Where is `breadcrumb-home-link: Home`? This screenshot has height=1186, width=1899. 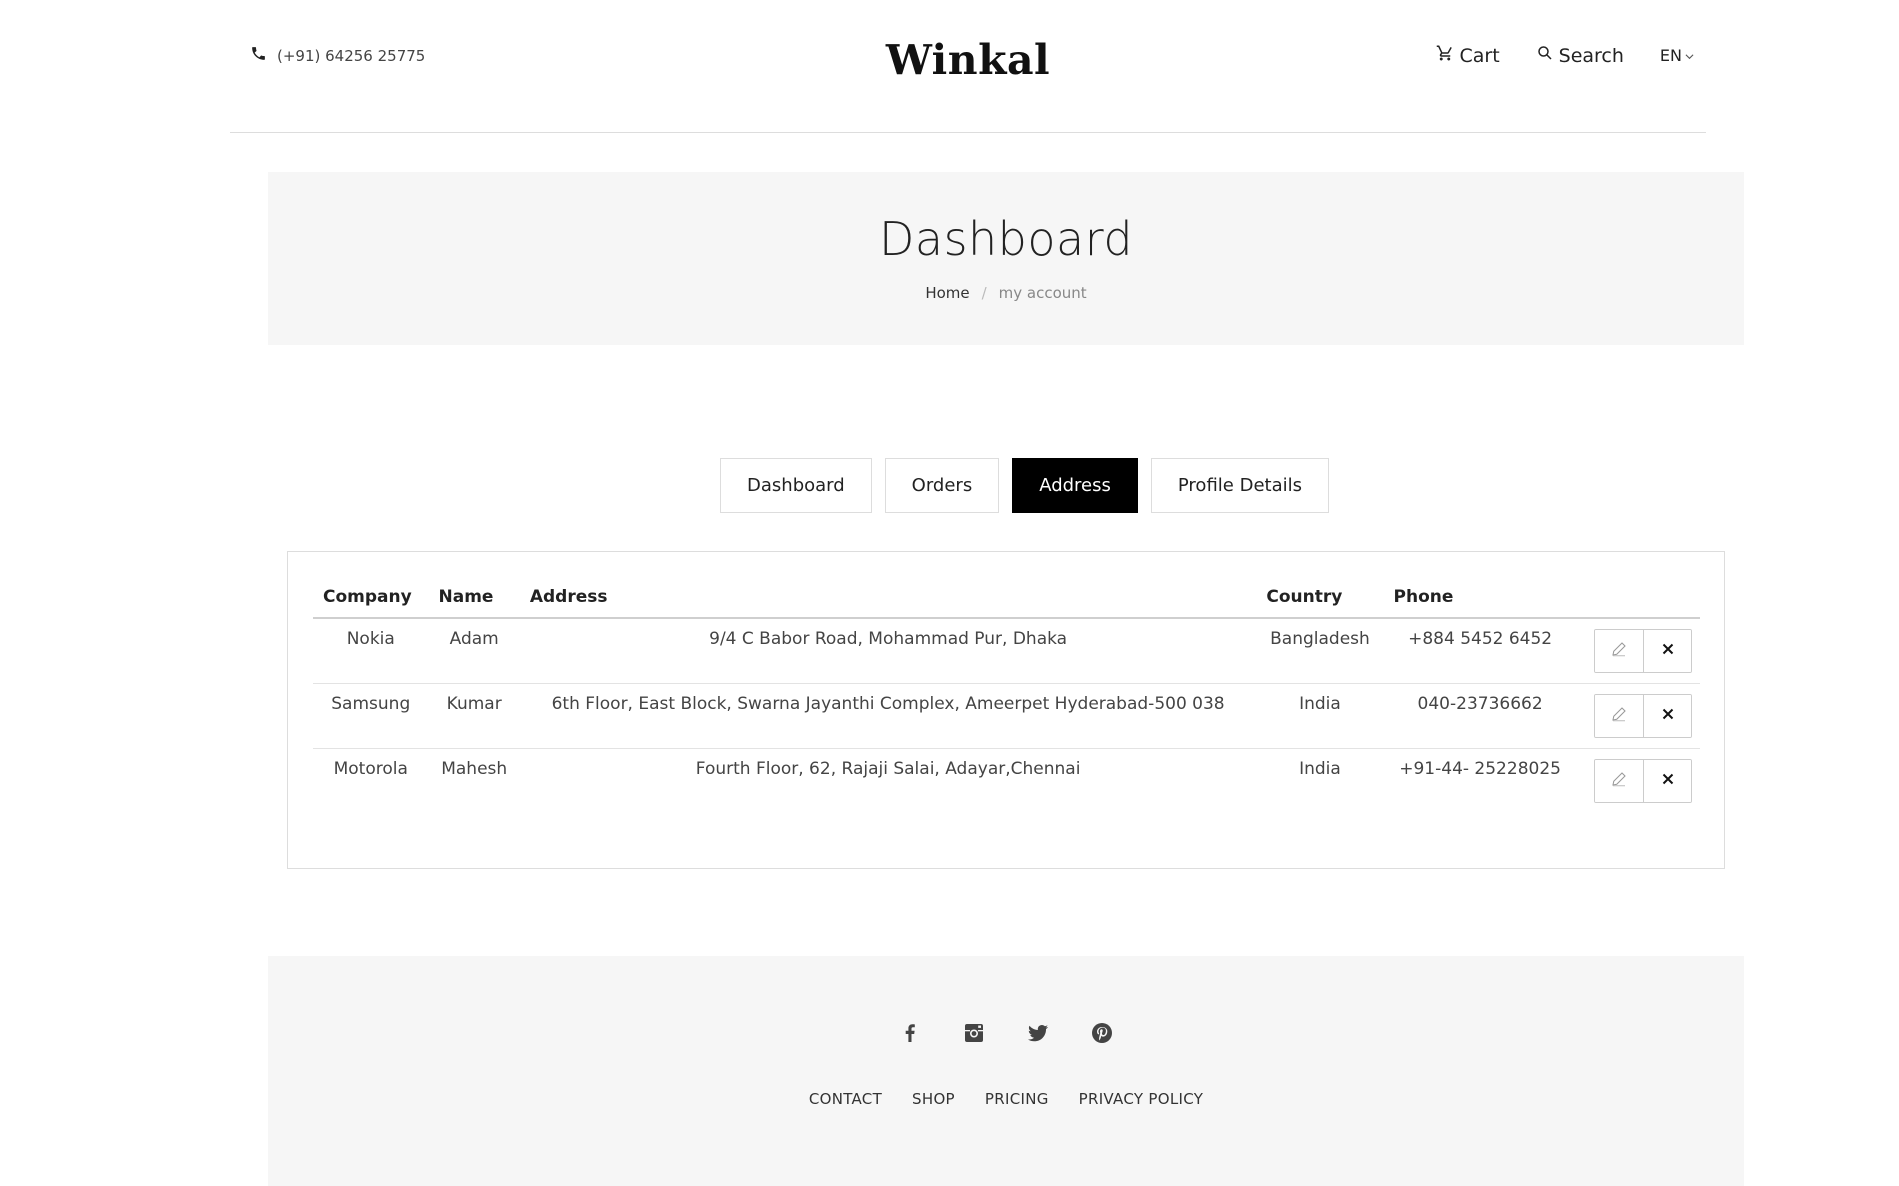 breadcrumb-home-link: Home is located at coordinates (947, 293).